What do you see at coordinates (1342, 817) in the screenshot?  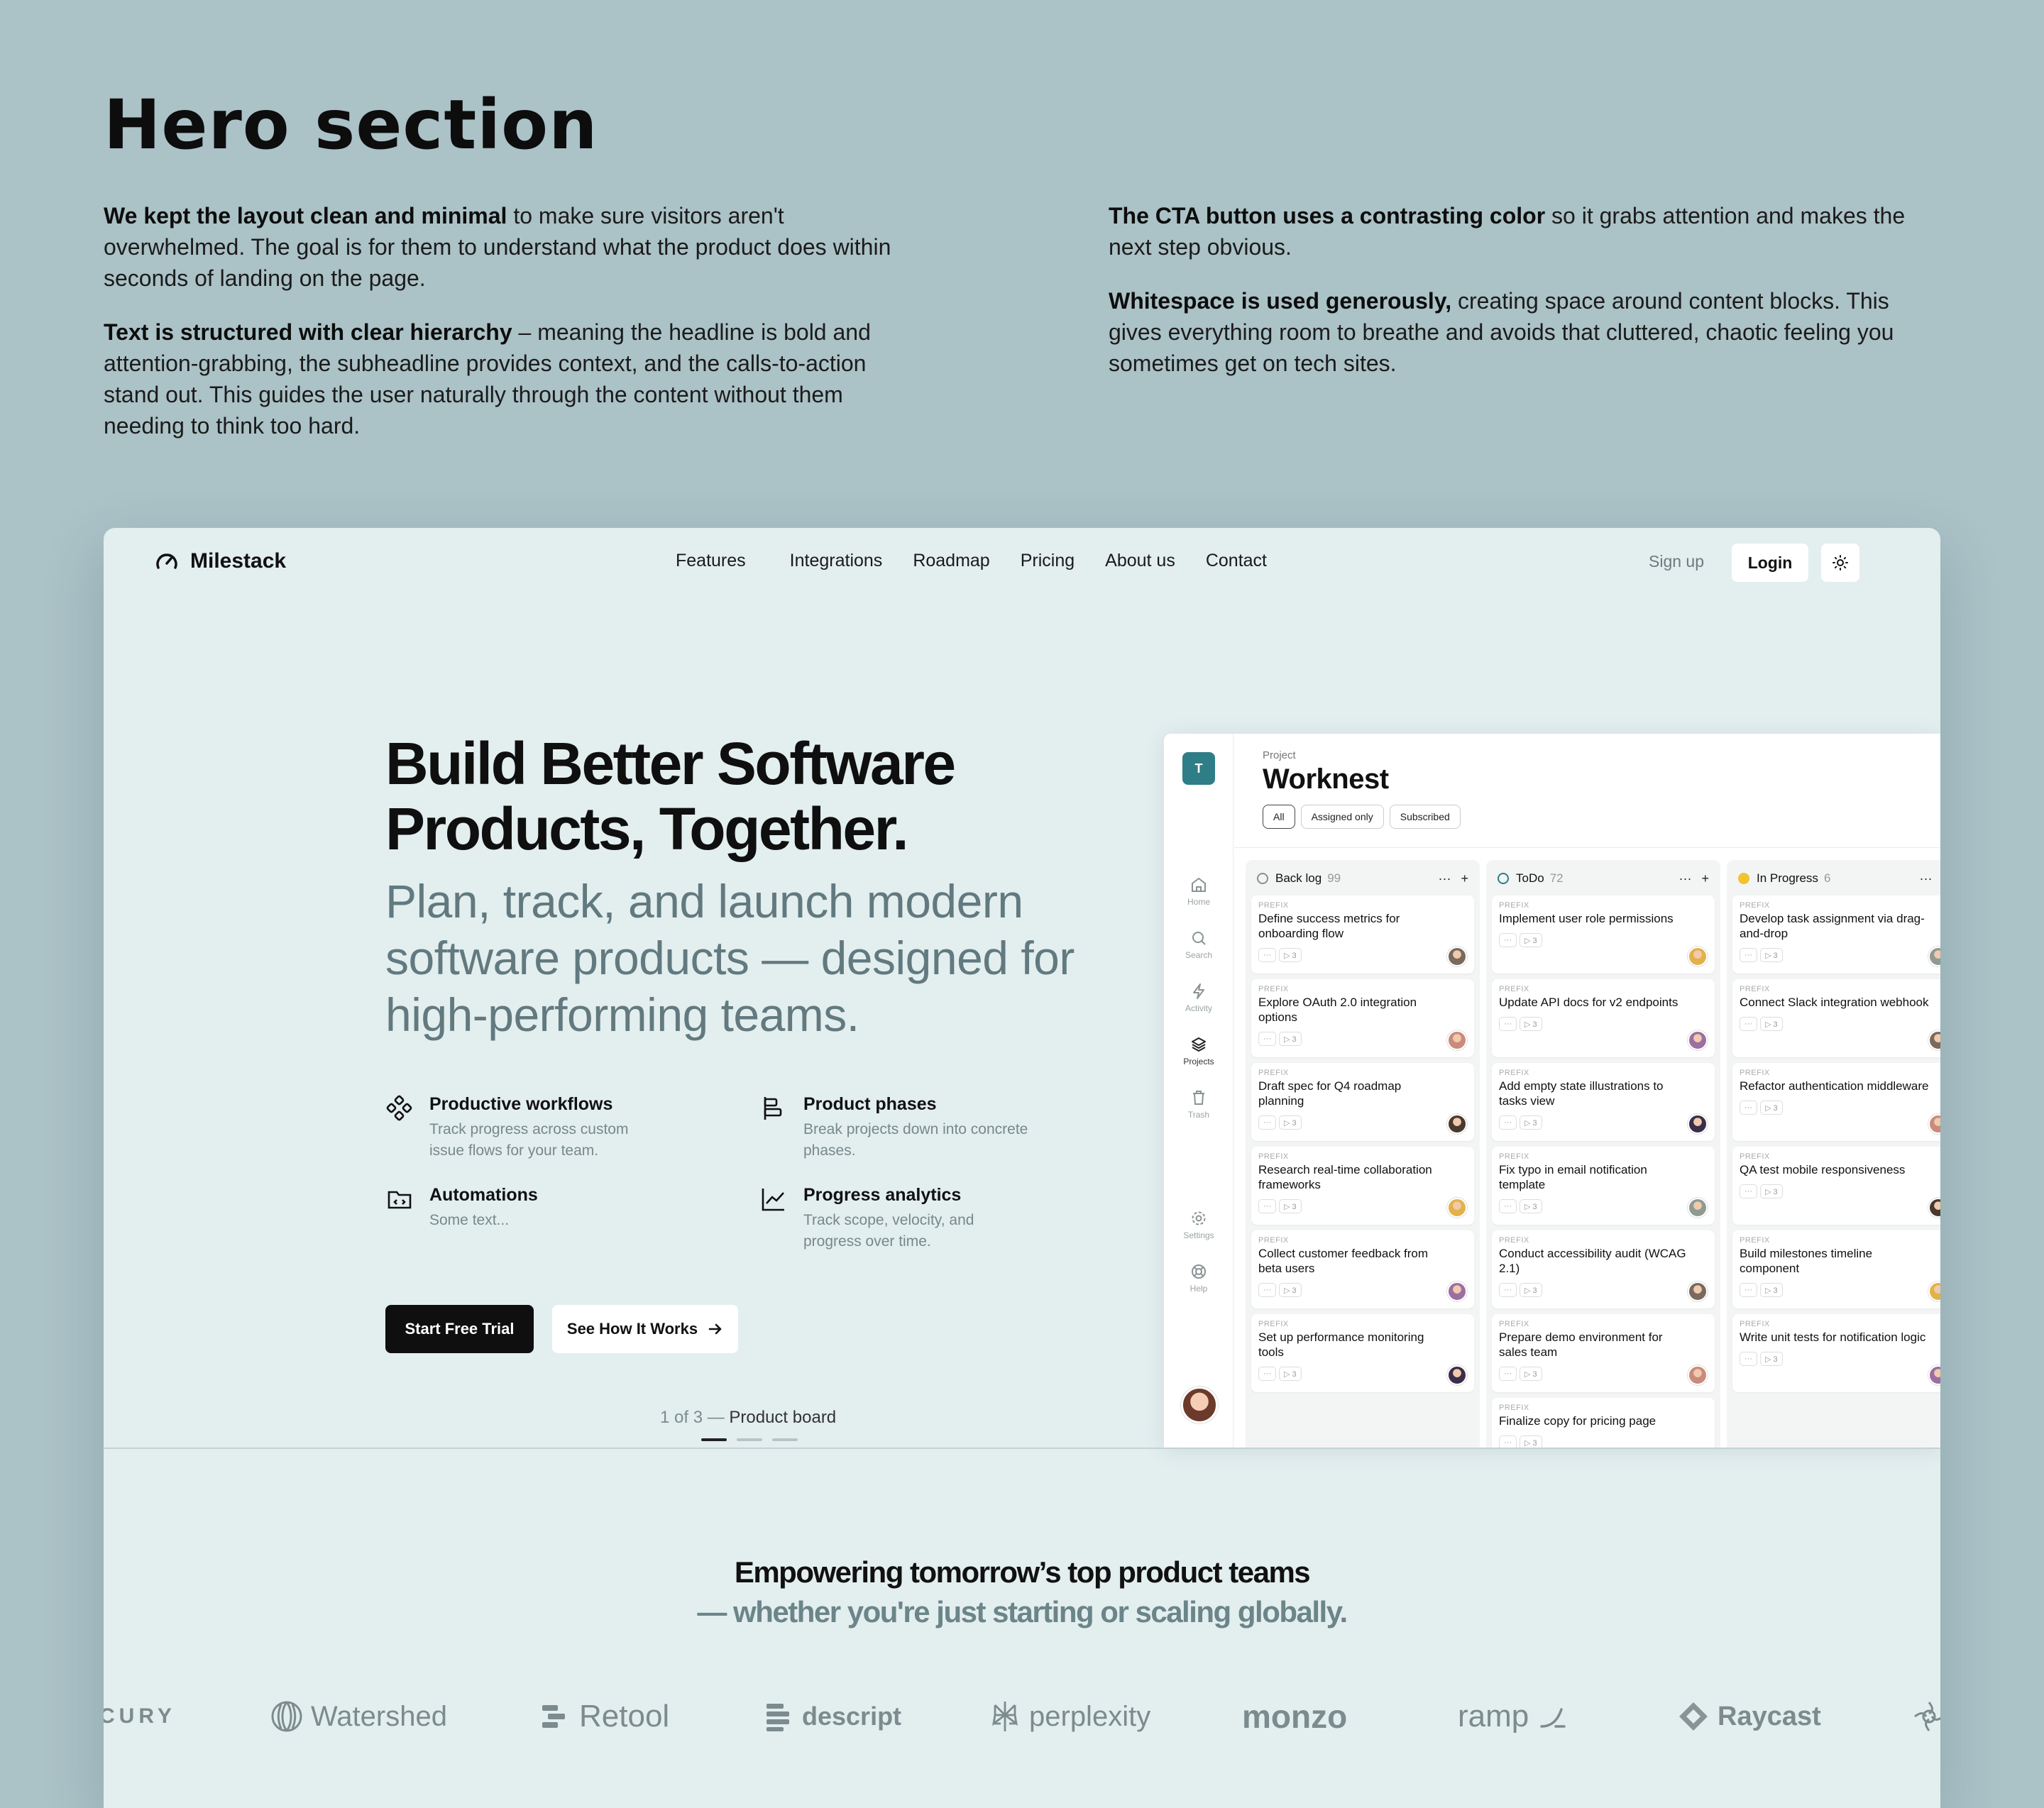 I see `filter-assigned-only: Assigned only` at bounding box center [1342, 817].